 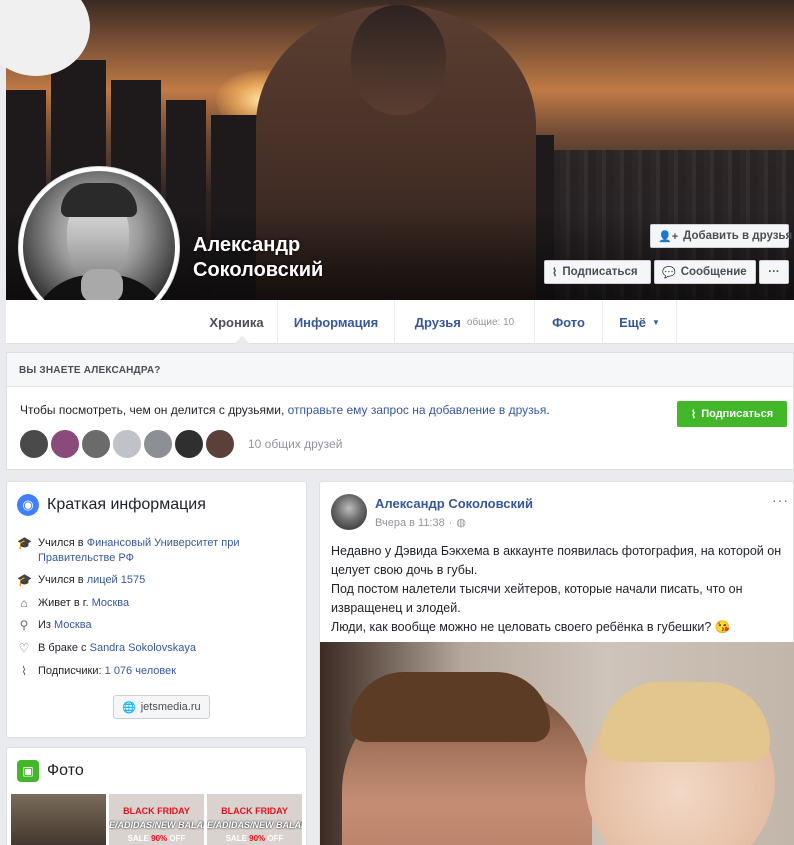 I want to click on post-author-name: Александр Соколовский, so click(x=454, y=503).